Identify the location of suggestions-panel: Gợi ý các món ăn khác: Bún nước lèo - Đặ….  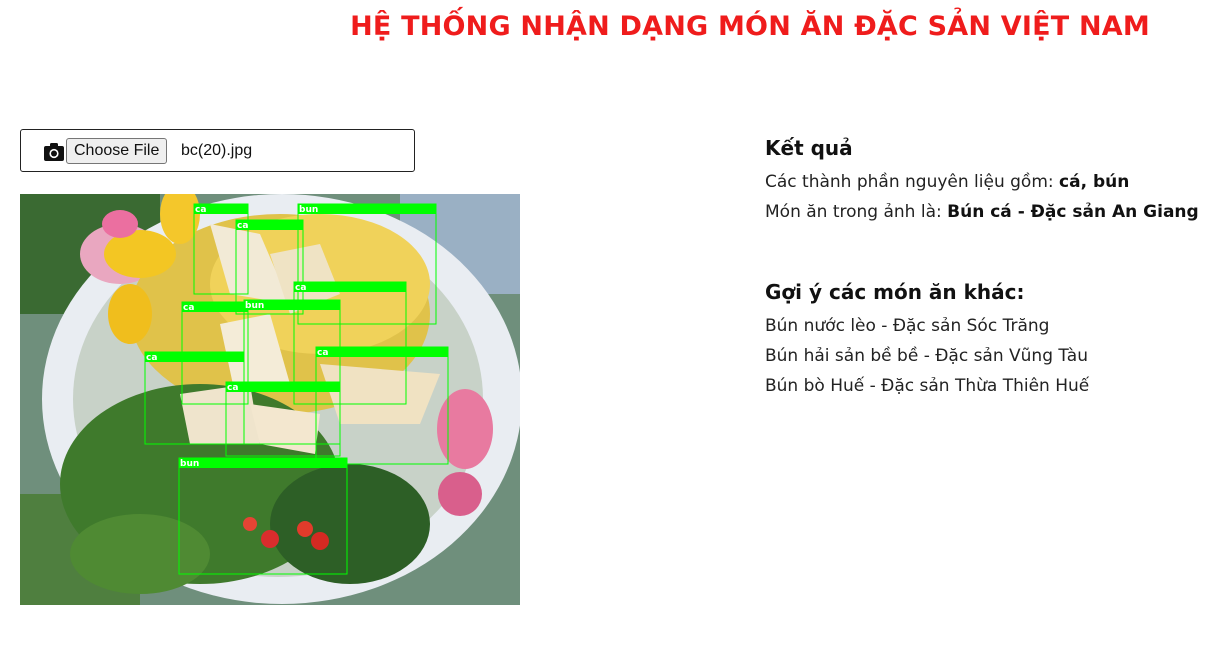
(987, 340).